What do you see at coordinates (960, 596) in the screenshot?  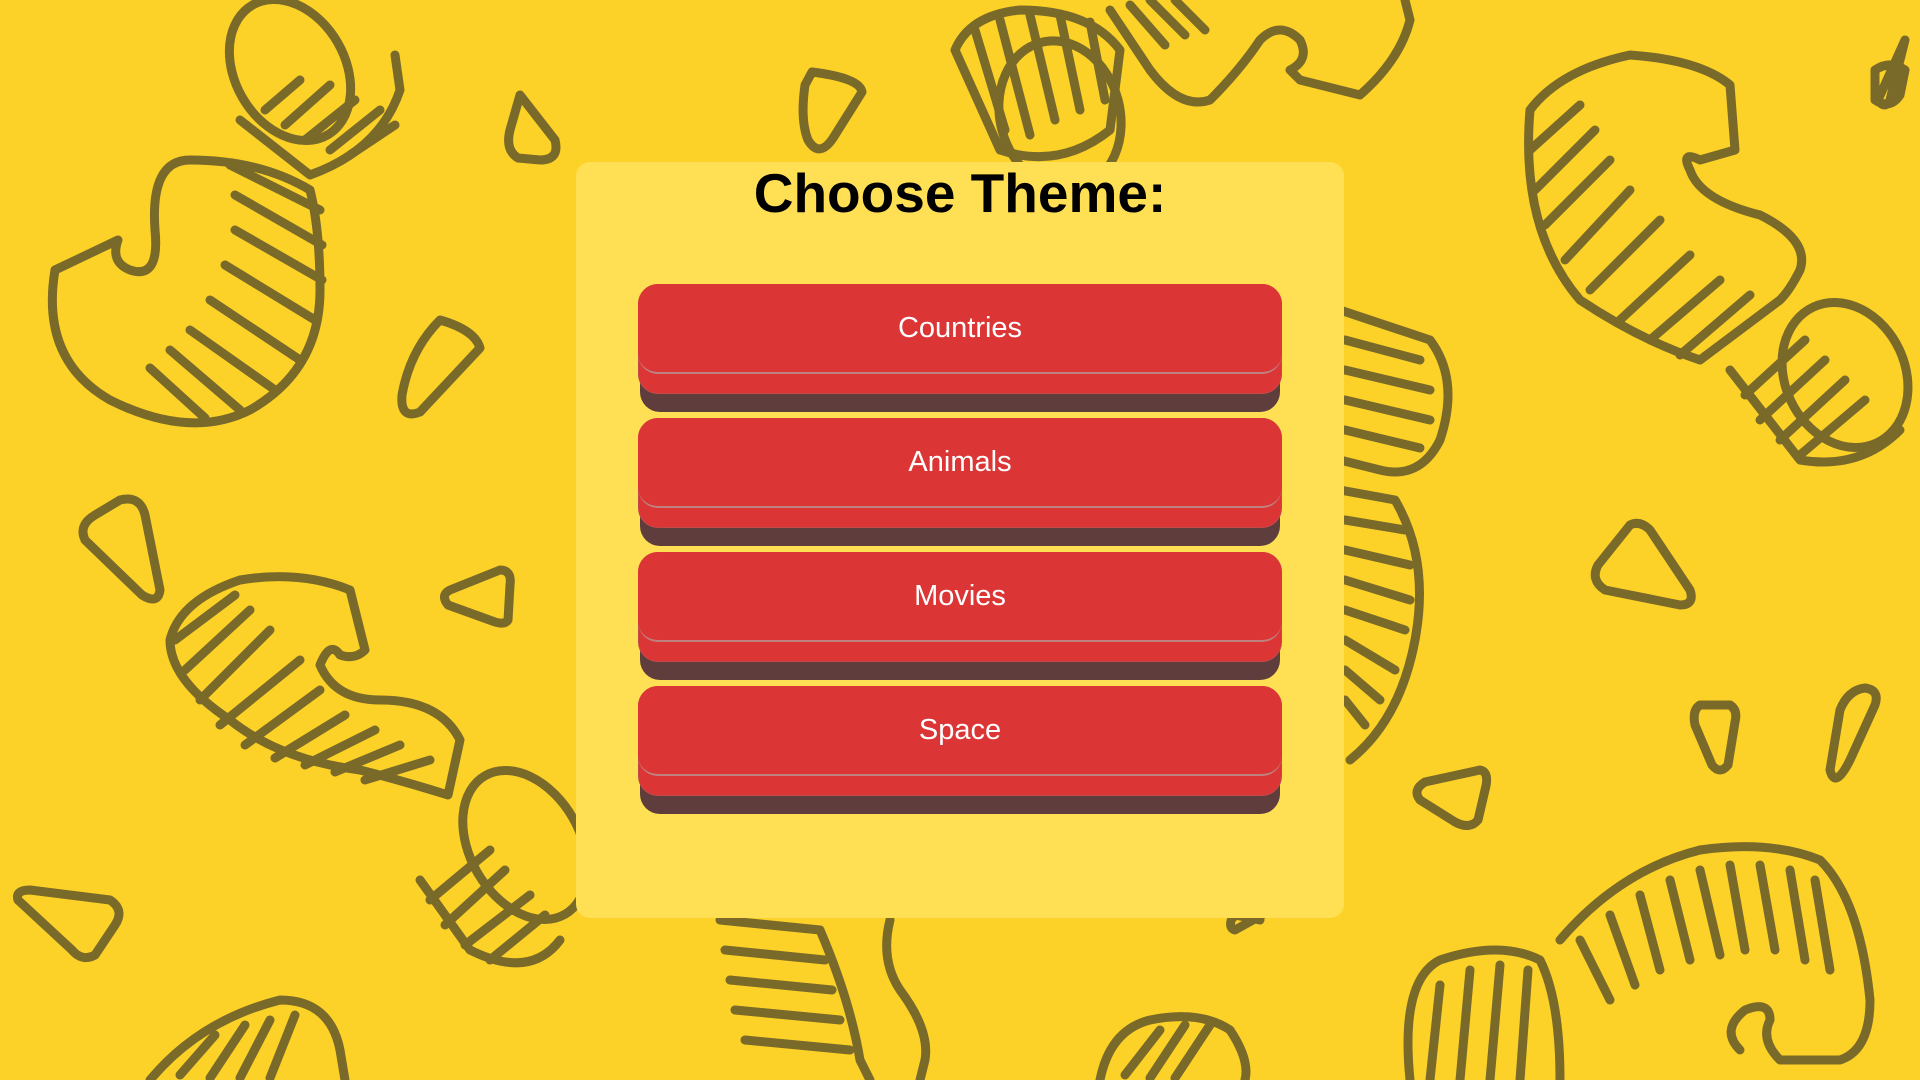 I see `theme-button-label: Movies` at bounding box center [960, 596].